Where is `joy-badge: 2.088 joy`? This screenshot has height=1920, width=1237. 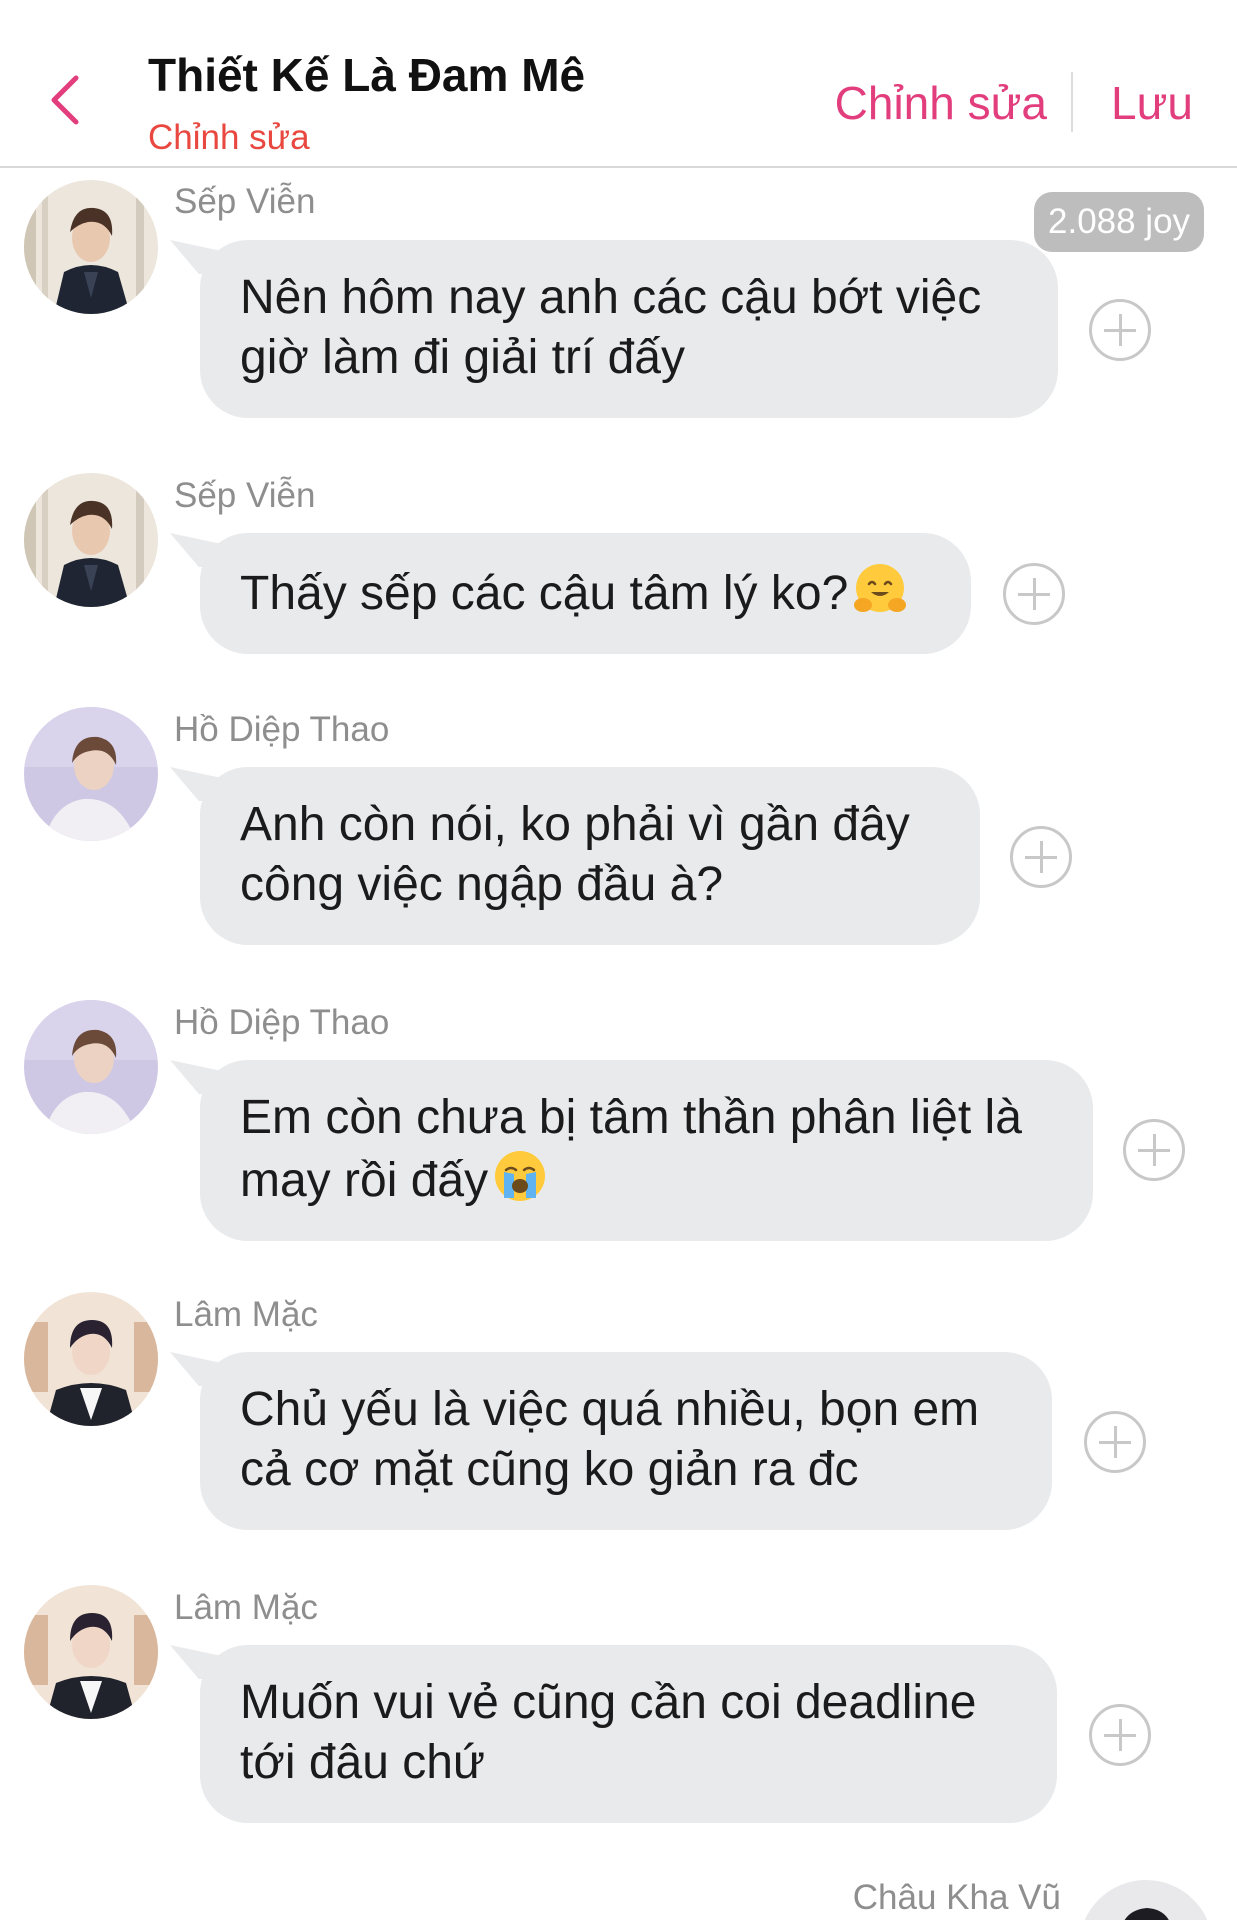
joy-badge: 2.088 joy is located at coordinates (1119, 222).